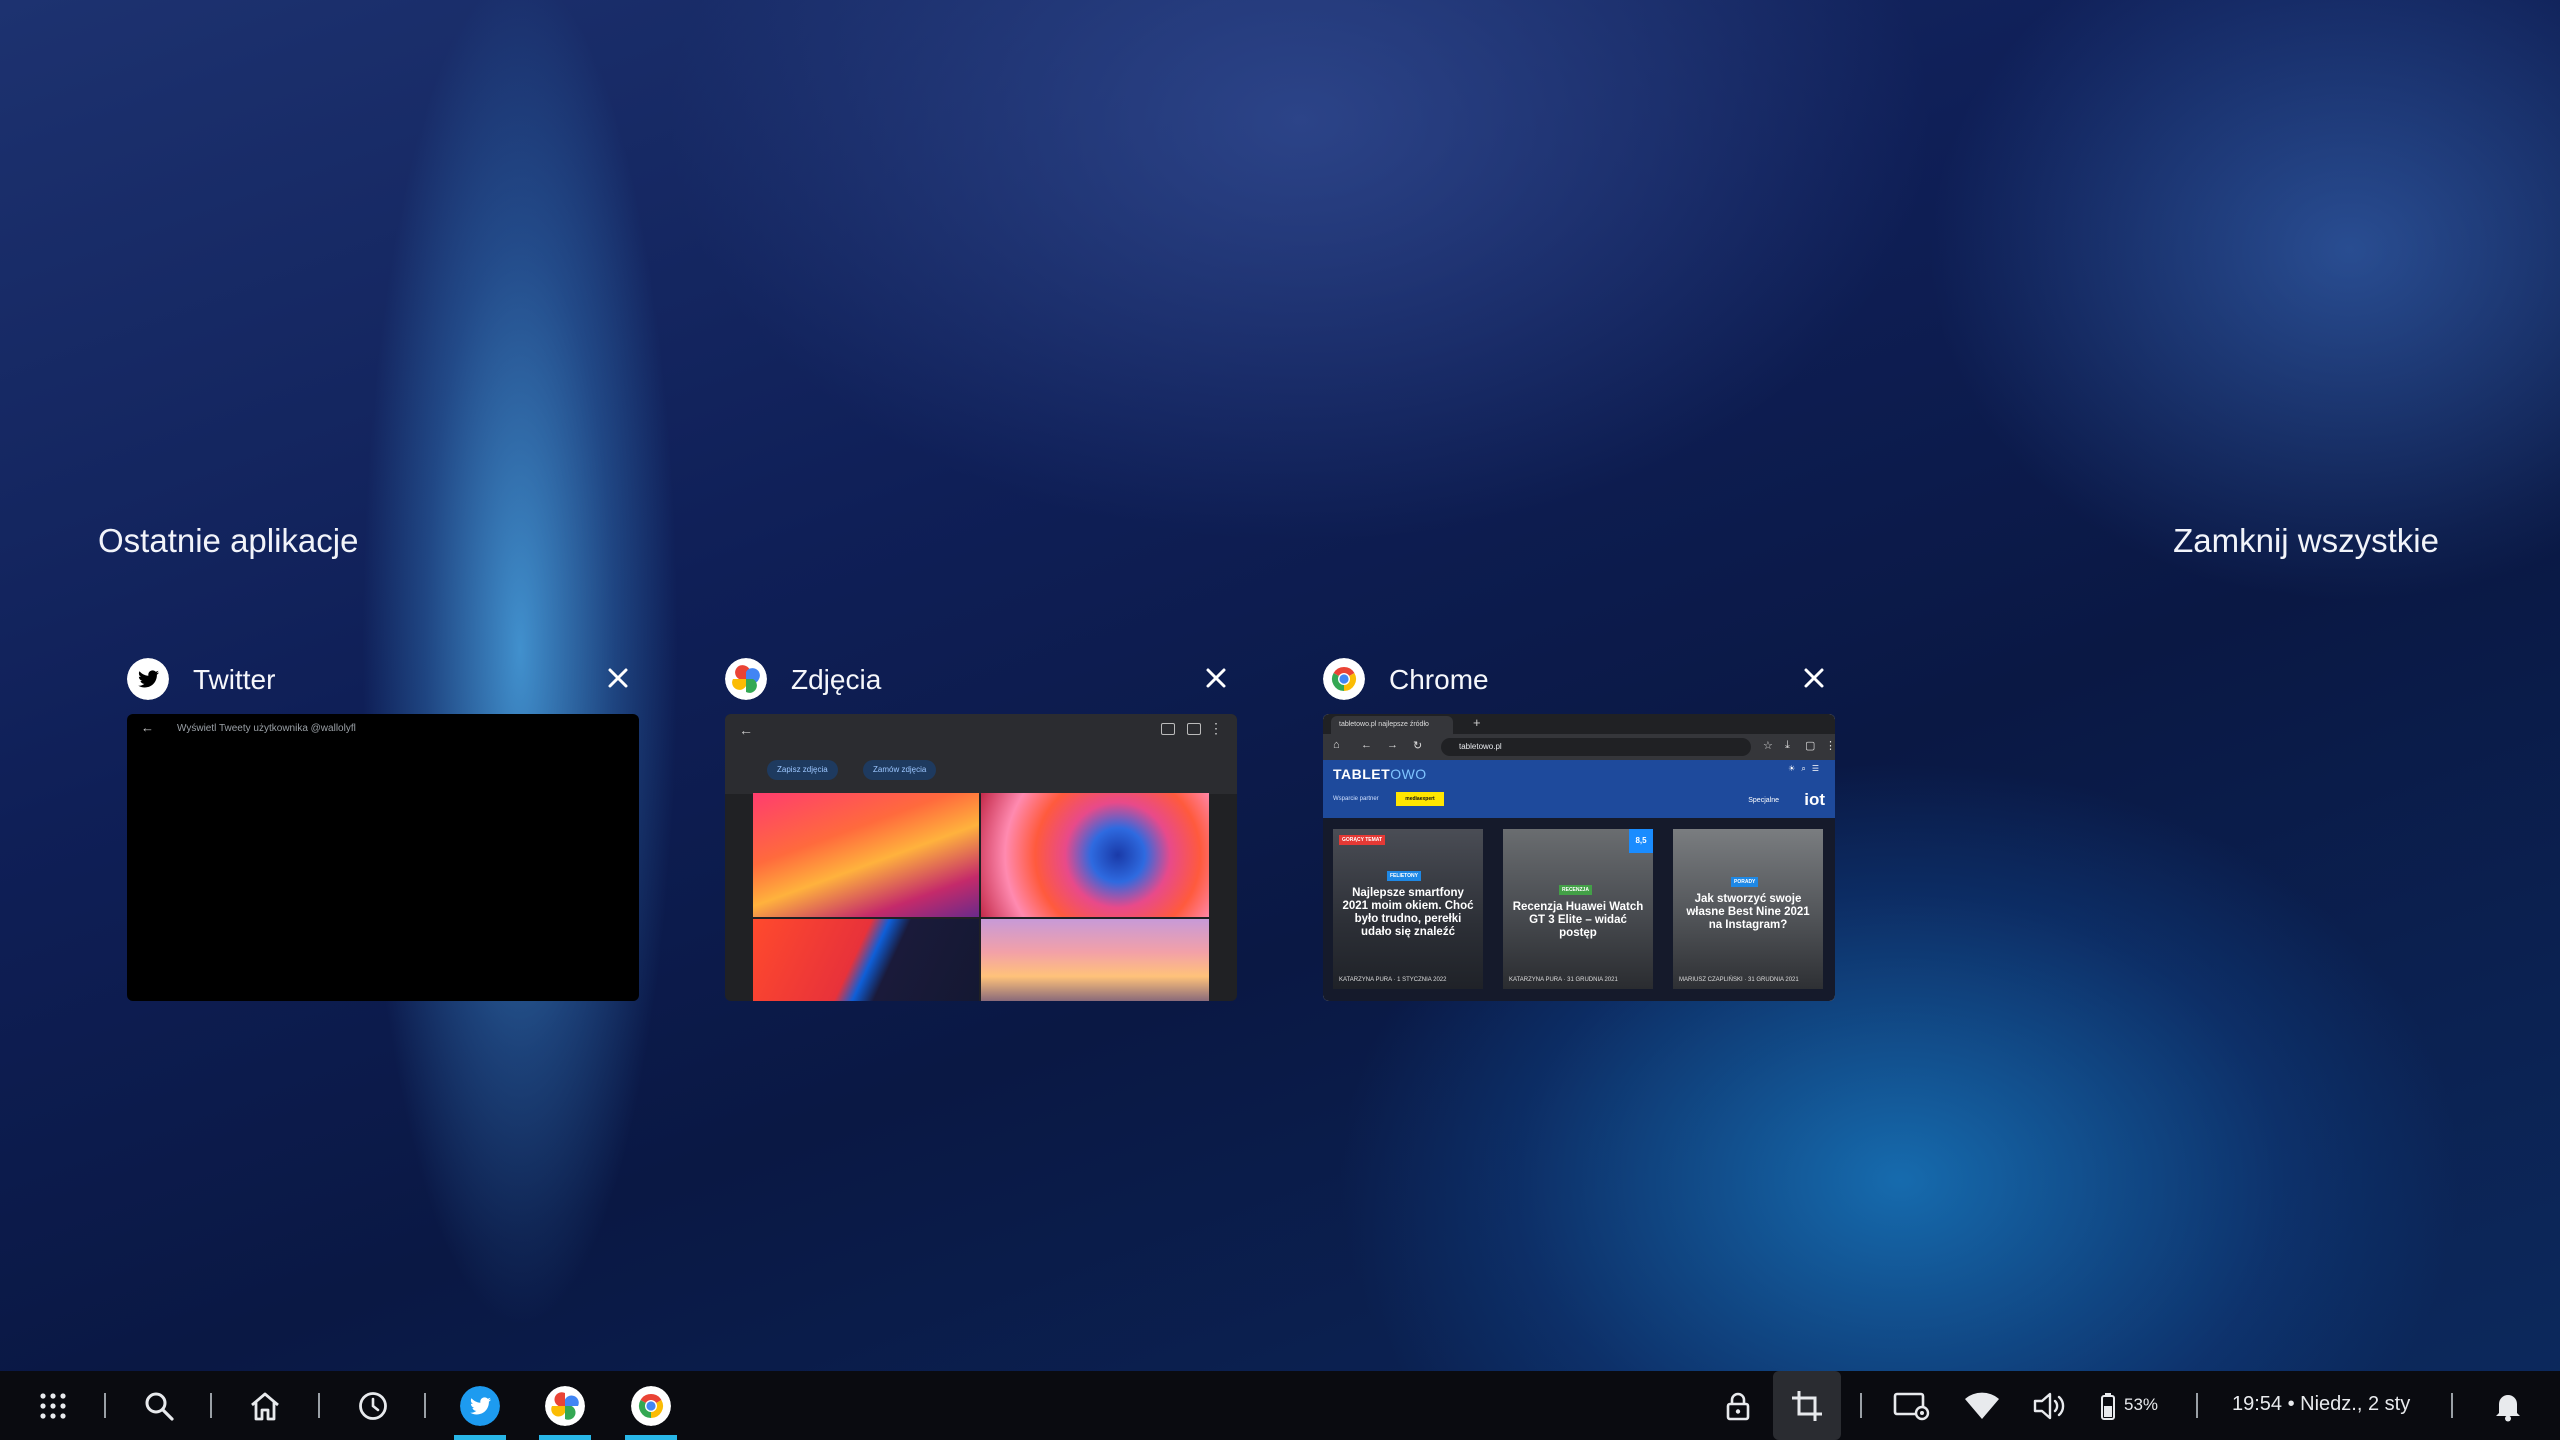  I want to click on app-name-chrome: Chrome, so click(1439, 679).